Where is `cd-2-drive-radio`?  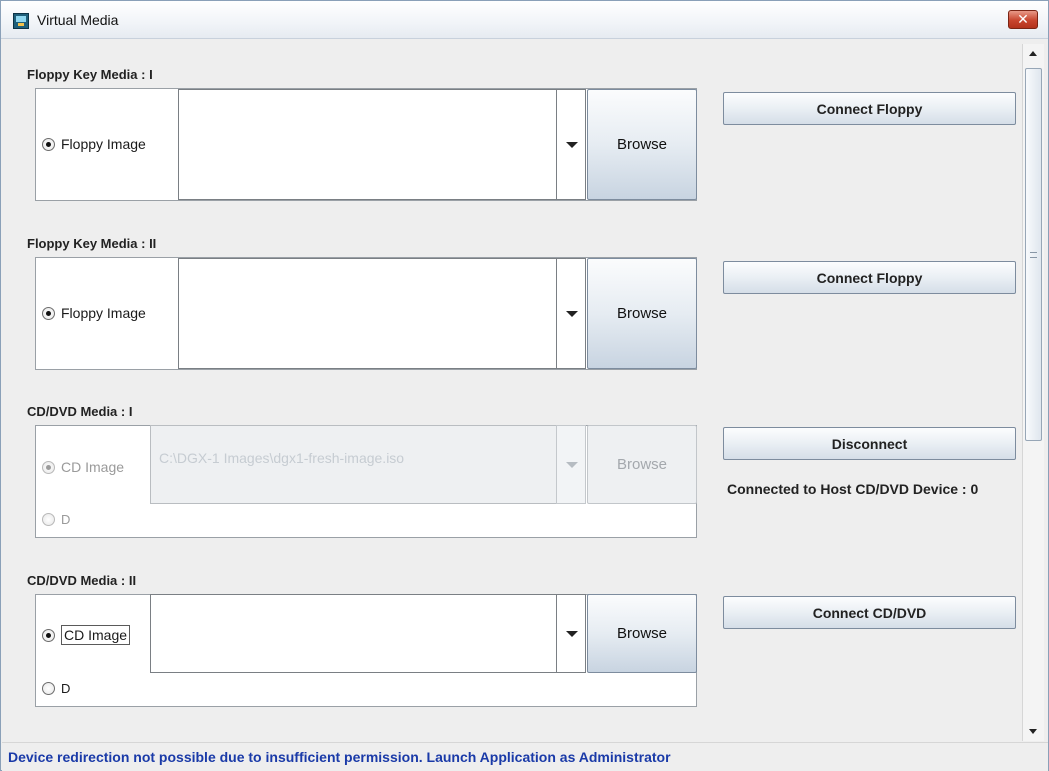
cd-2-drive-radio is located at coordinates (48, 688).